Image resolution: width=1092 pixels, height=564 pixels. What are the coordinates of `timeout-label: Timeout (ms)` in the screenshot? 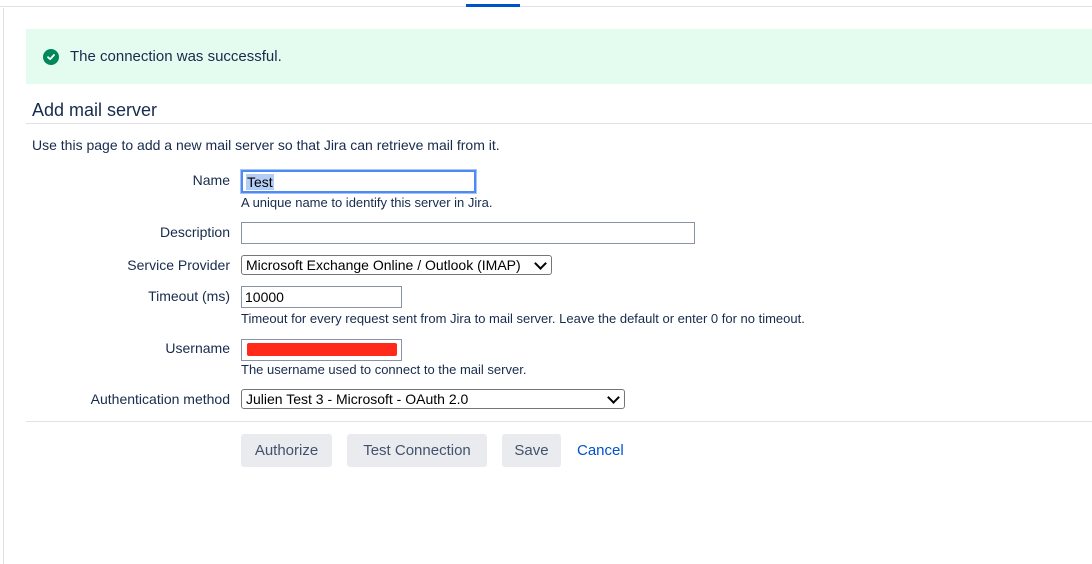 It's located at (189, 296).